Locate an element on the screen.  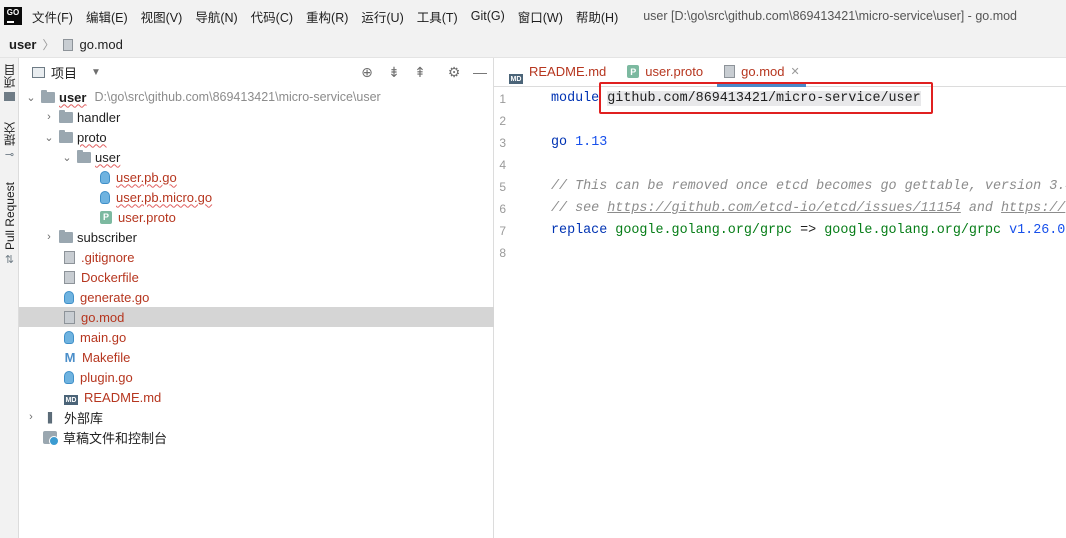
tree-item-user-pb-micro-go: user.pb.micro.go is located at coordinates (256, 197).